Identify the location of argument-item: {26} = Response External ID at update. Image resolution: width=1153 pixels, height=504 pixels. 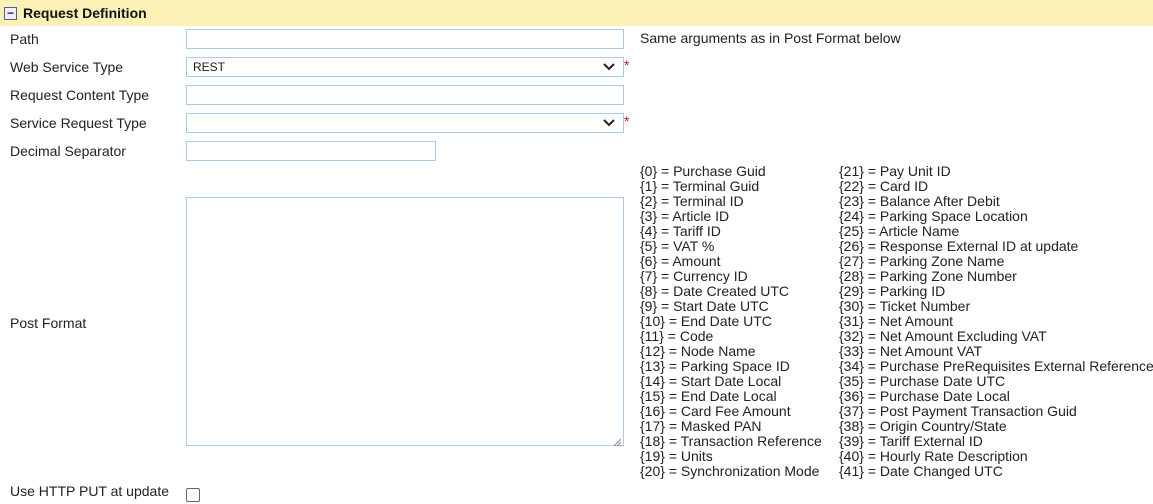
(959, 246).